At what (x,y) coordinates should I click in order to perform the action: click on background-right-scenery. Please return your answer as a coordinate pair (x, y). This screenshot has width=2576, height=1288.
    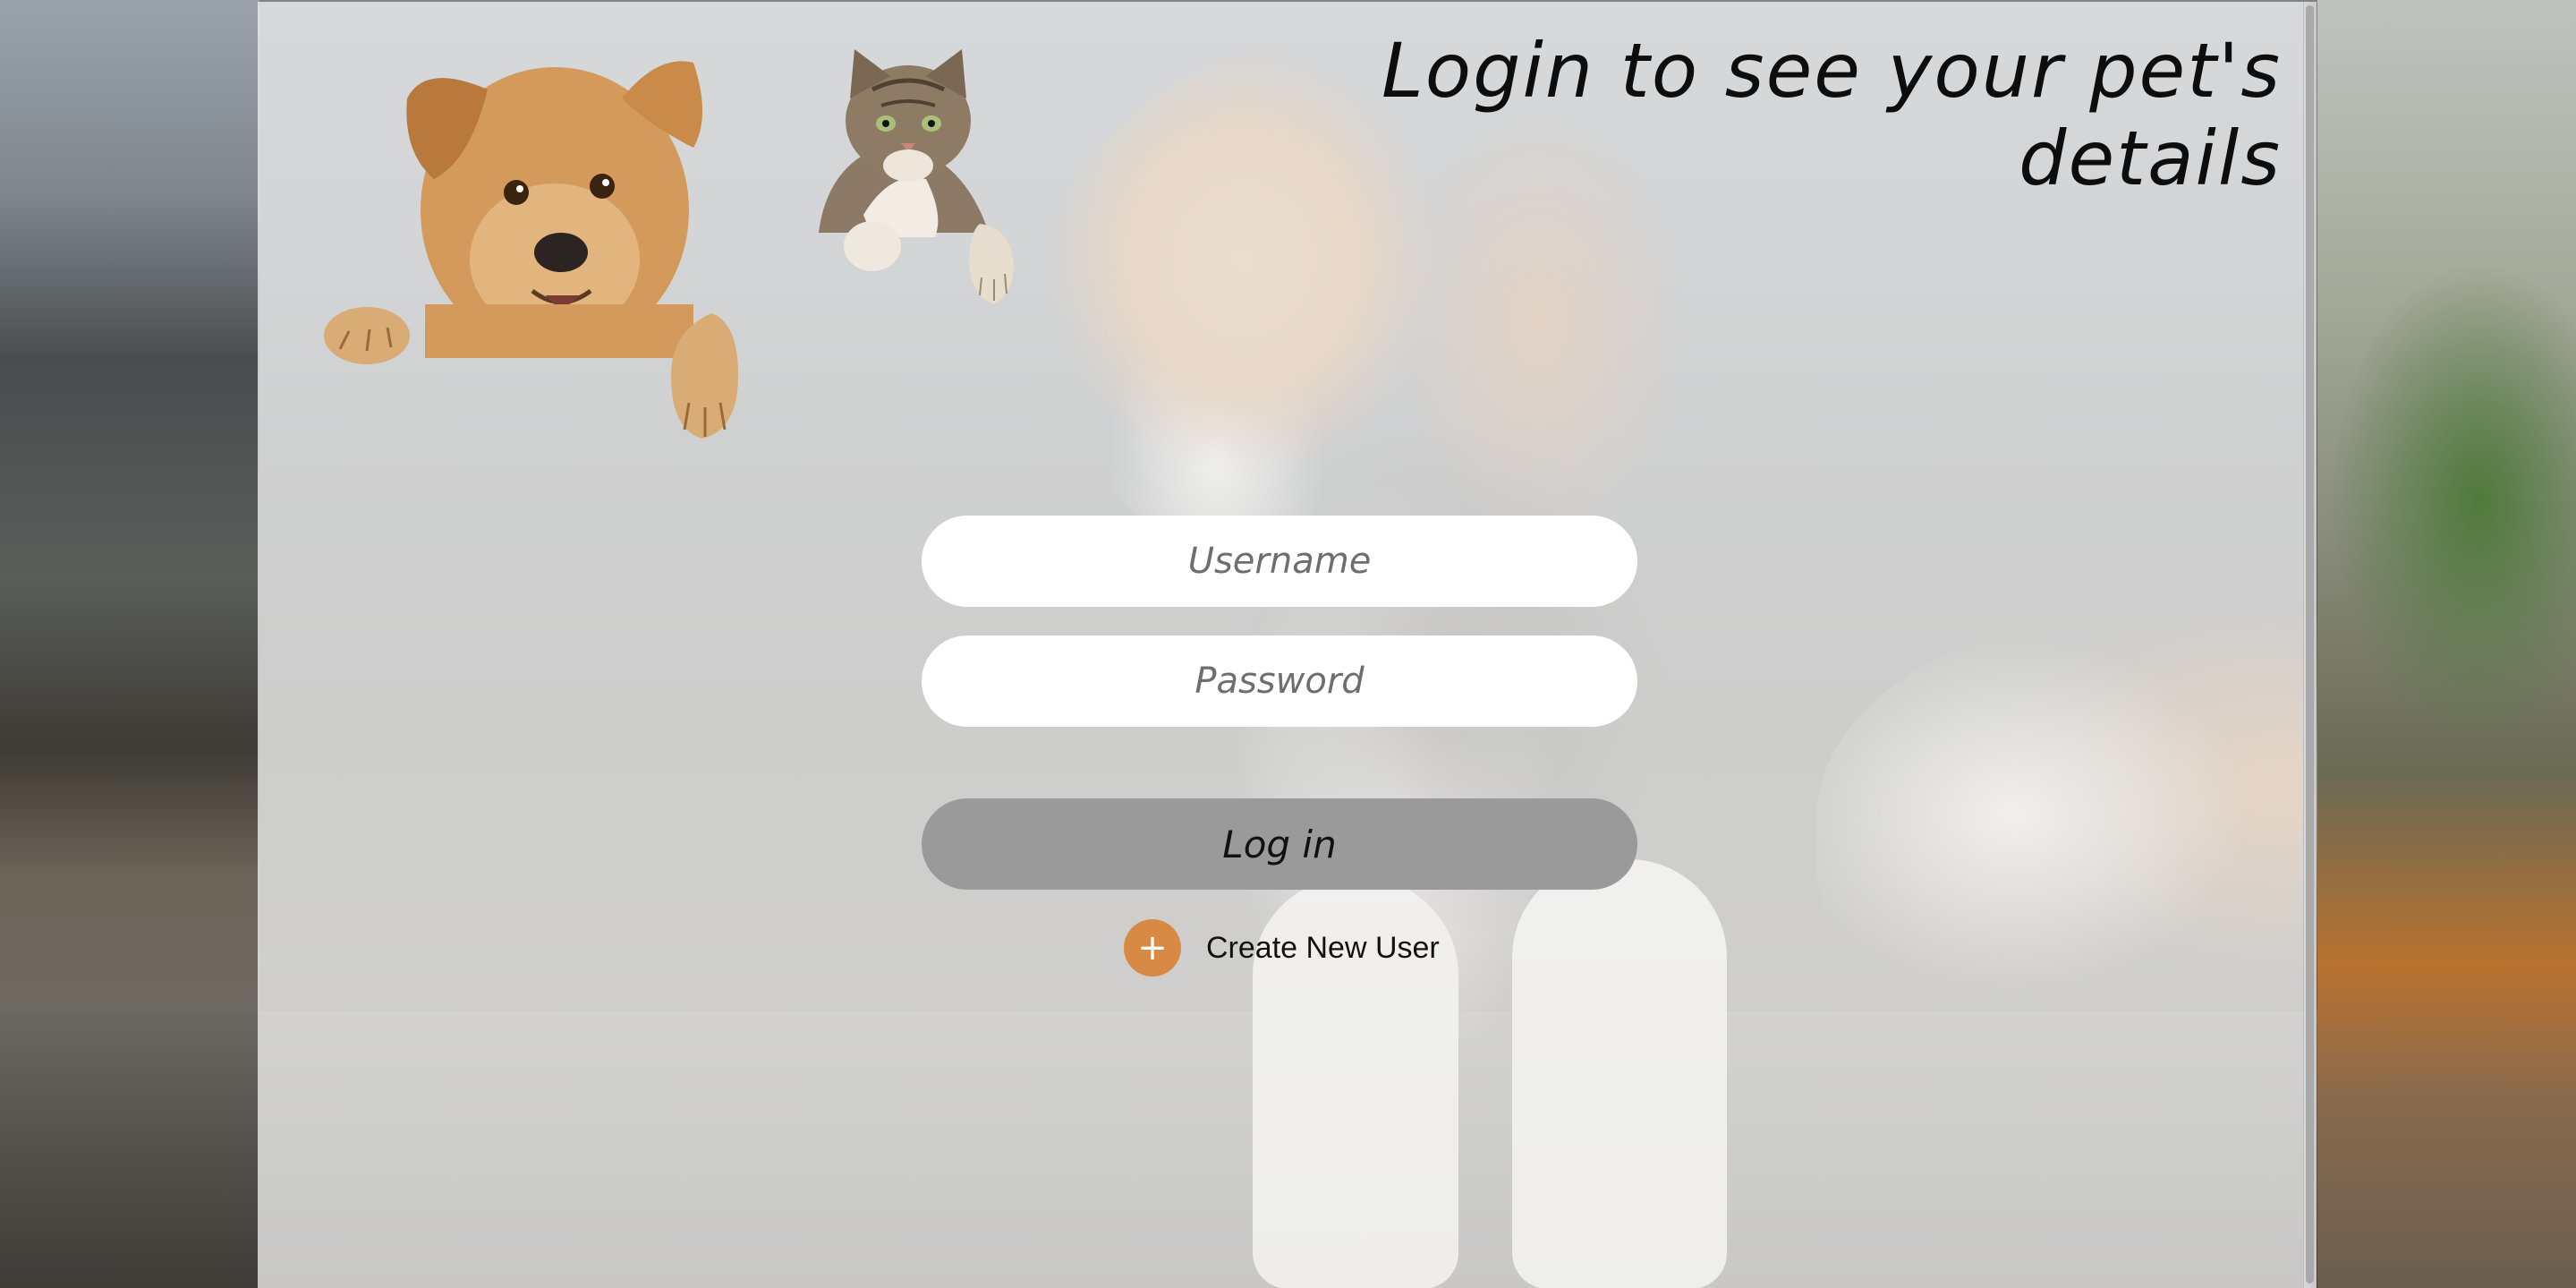
    Looking at the image, I should click on (2446, 644).